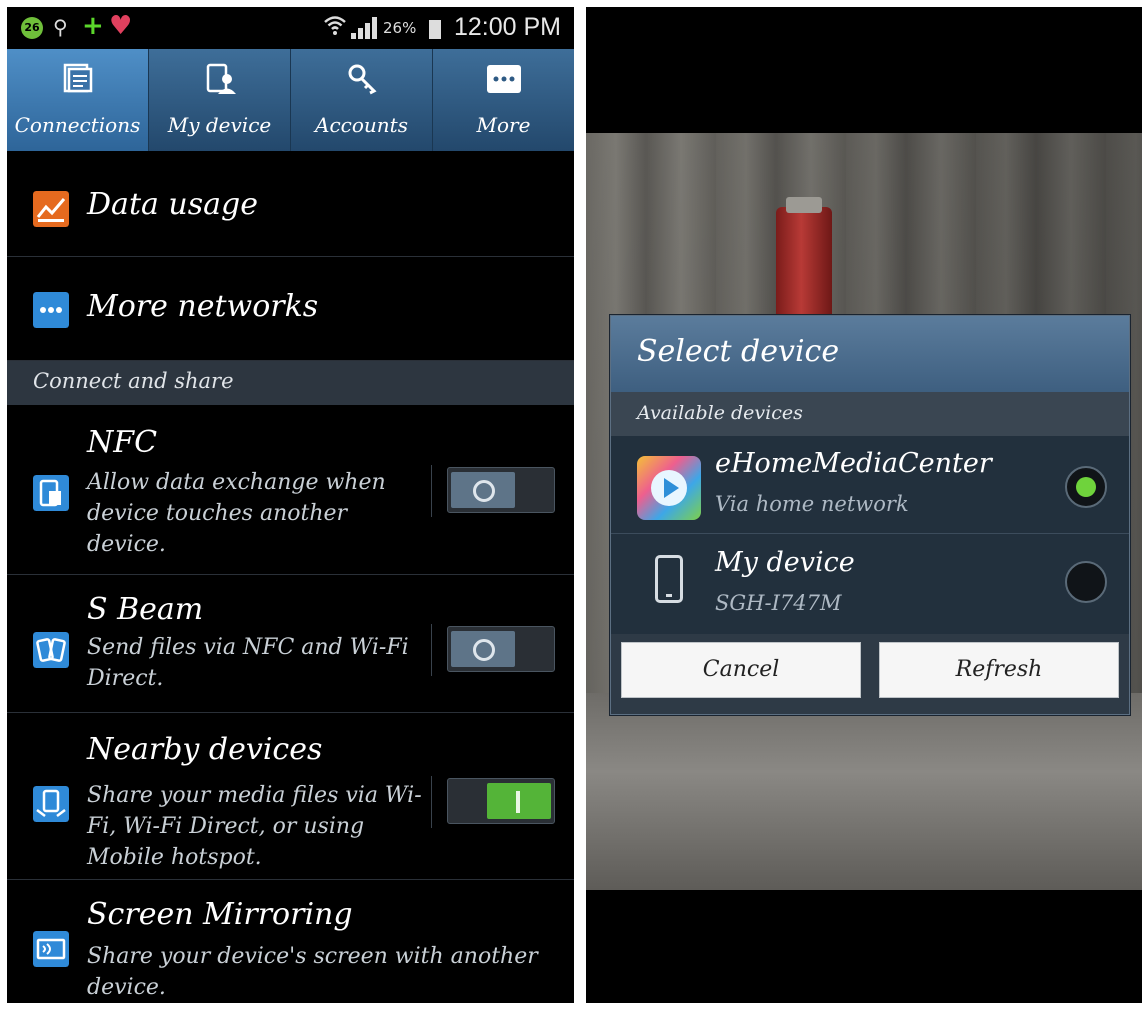  Describe the element at coordinates (501, 490) in the screenshot. I see `nfc-toggle` at that location.